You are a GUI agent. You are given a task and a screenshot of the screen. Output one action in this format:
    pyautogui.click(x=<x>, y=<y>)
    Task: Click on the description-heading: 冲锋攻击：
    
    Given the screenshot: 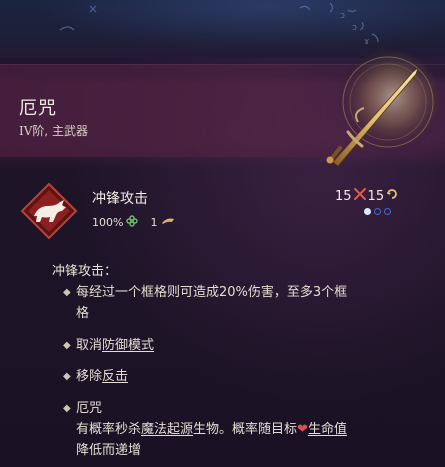 What is the action you would take?
    pyautogui.click(x=85, y=271)
    